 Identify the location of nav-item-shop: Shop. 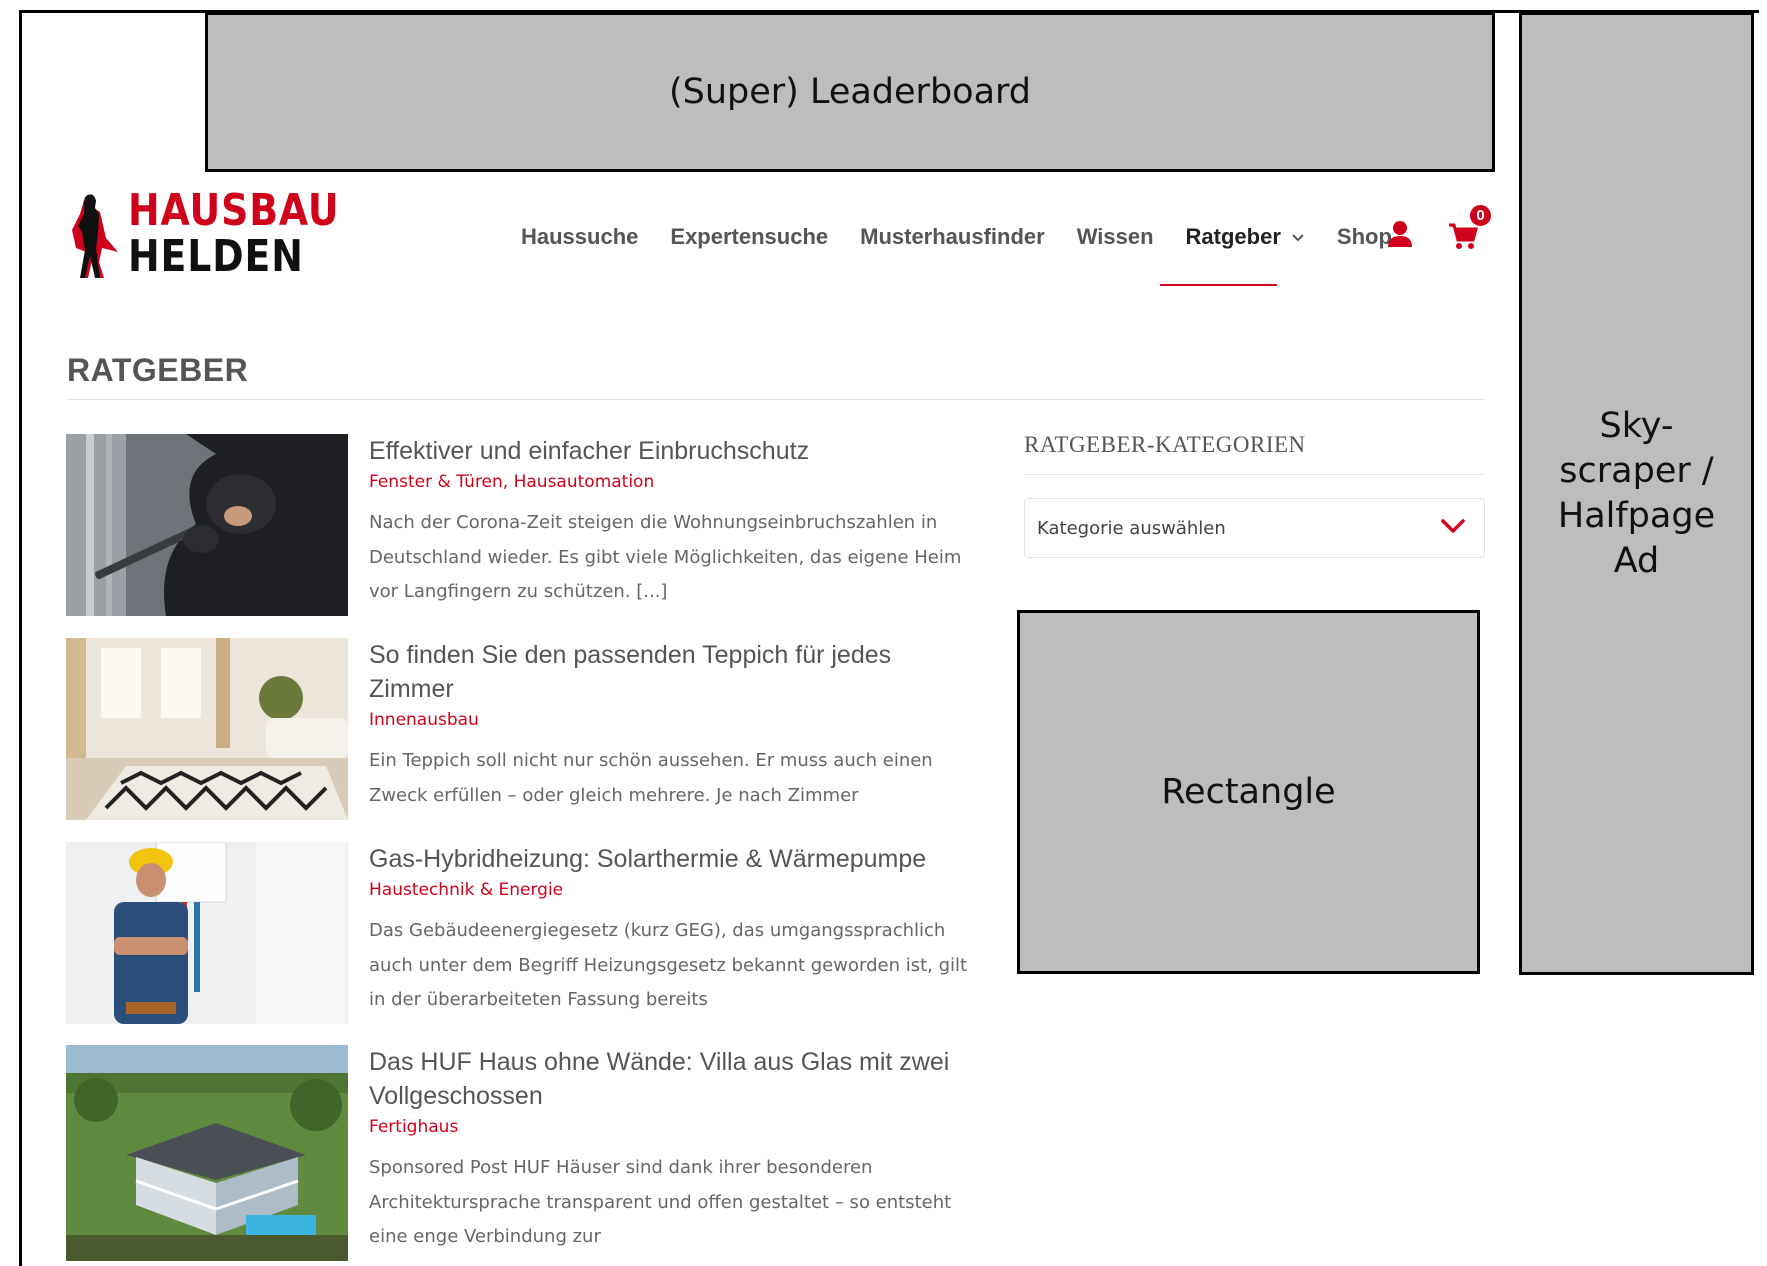
(1364, 237).